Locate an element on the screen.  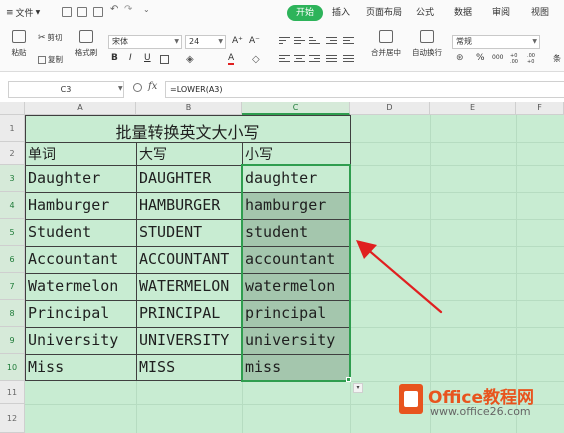
row-header-3: 3 is located at coordinates (12, 178).